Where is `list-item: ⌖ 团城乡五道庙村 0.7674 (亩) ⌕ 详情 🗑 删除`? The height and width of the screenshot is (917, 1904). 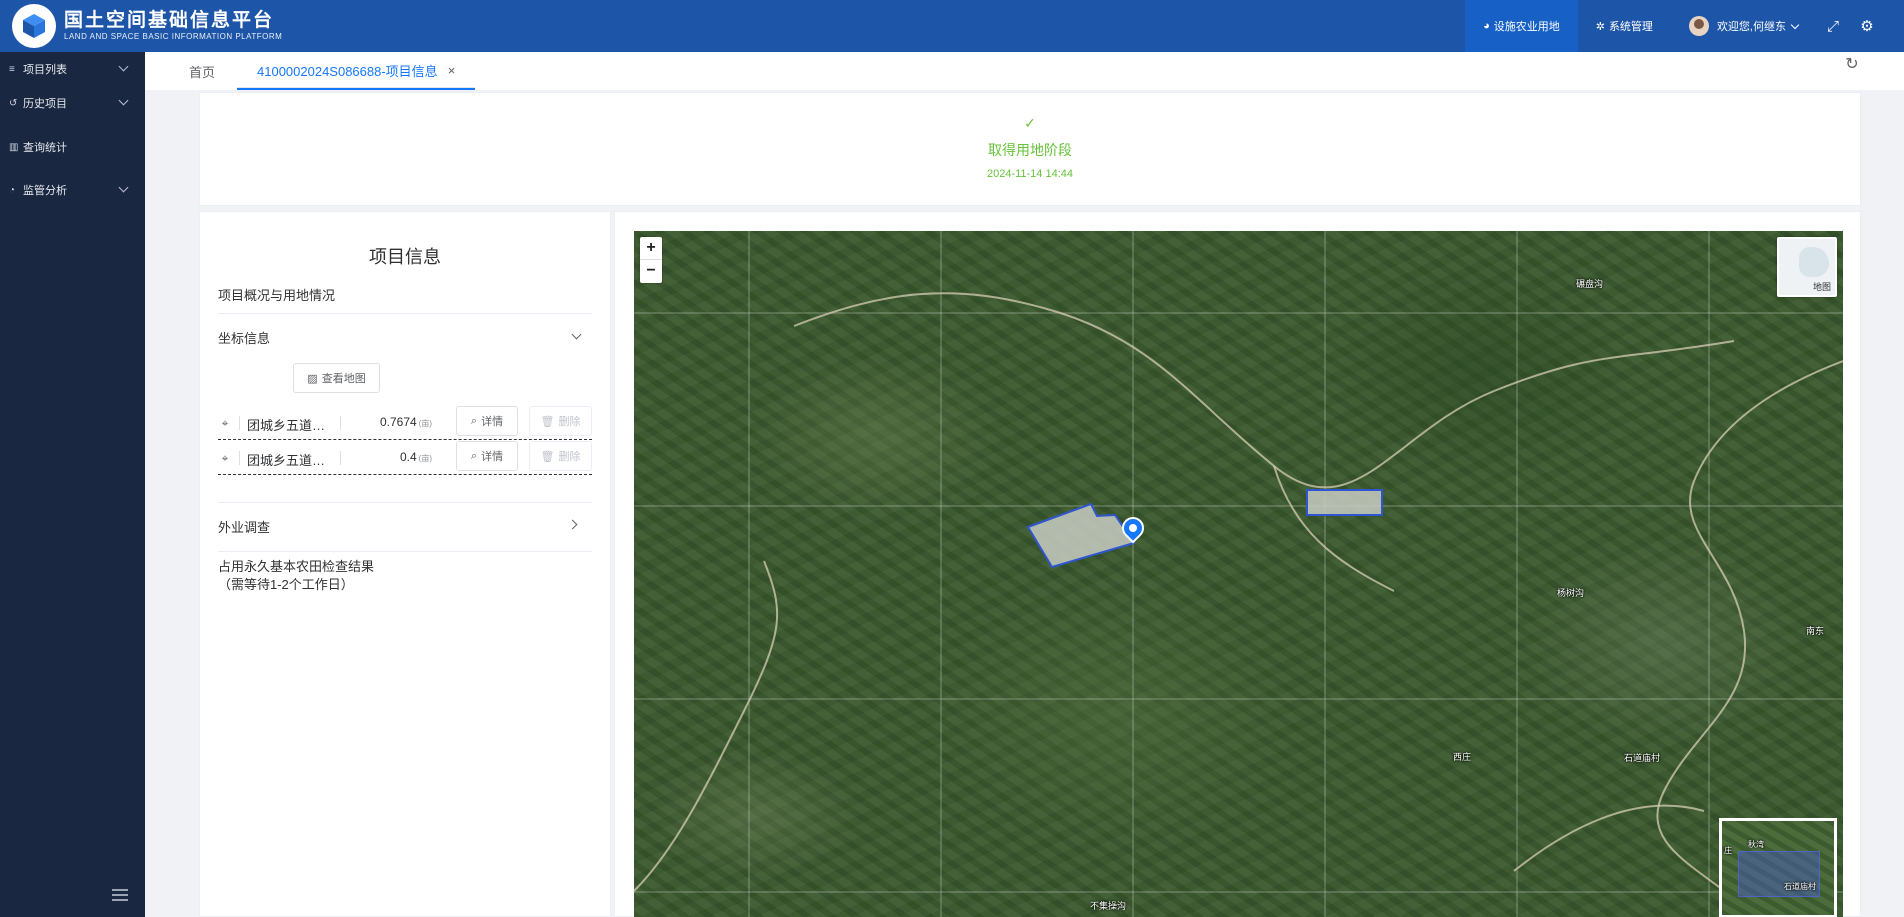 list-item: ⌖ 团城乡五道庙村 0.7674 (亩) ⌕ 详情 🗑 删除 is located at coordinates (405, 423).